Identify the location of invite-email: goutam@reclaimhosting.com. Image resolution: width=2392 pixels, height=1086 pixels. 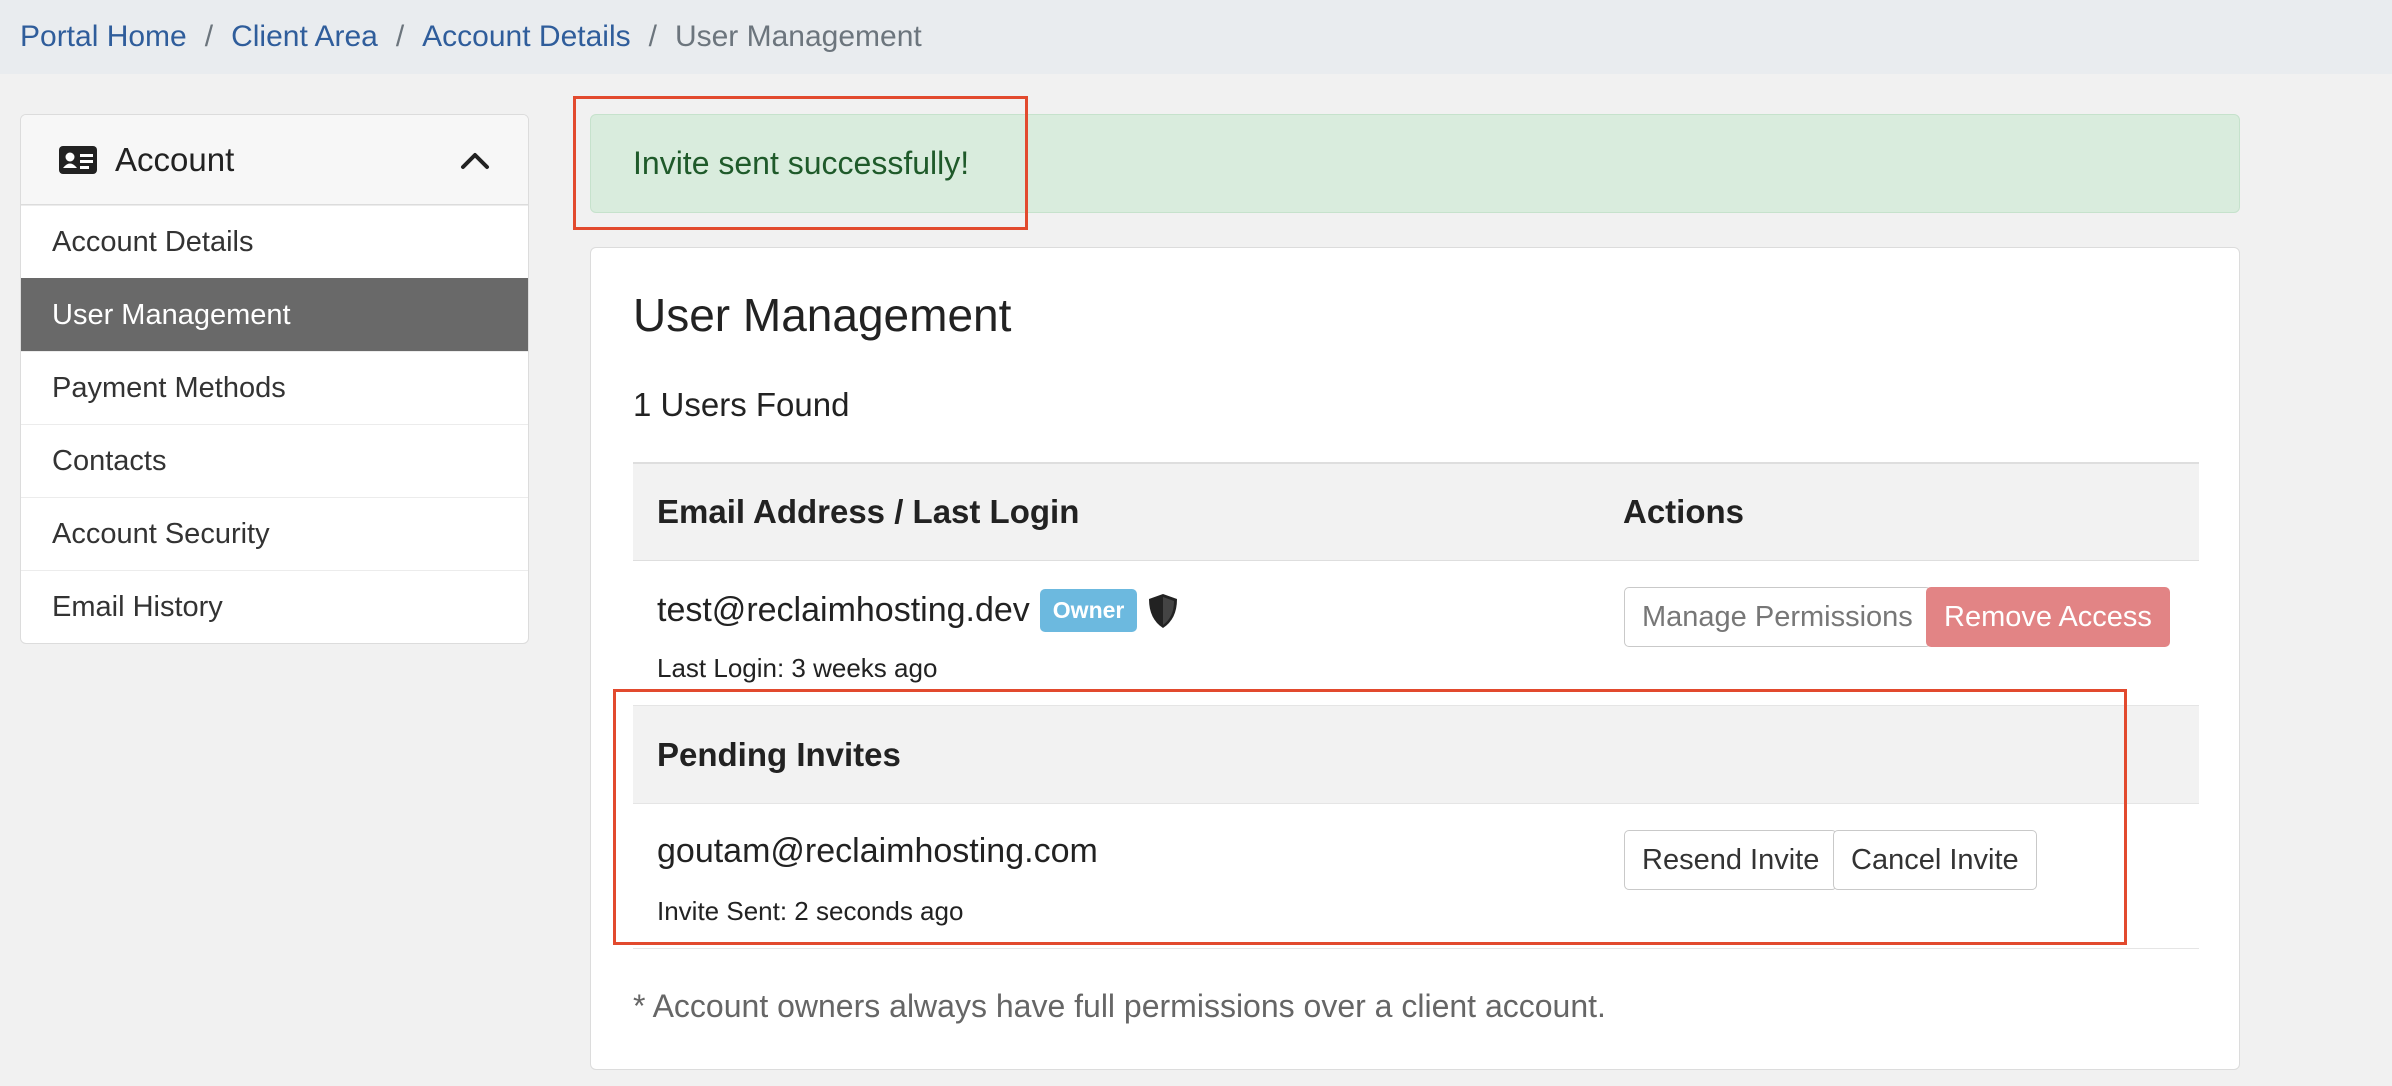
(877, 851).